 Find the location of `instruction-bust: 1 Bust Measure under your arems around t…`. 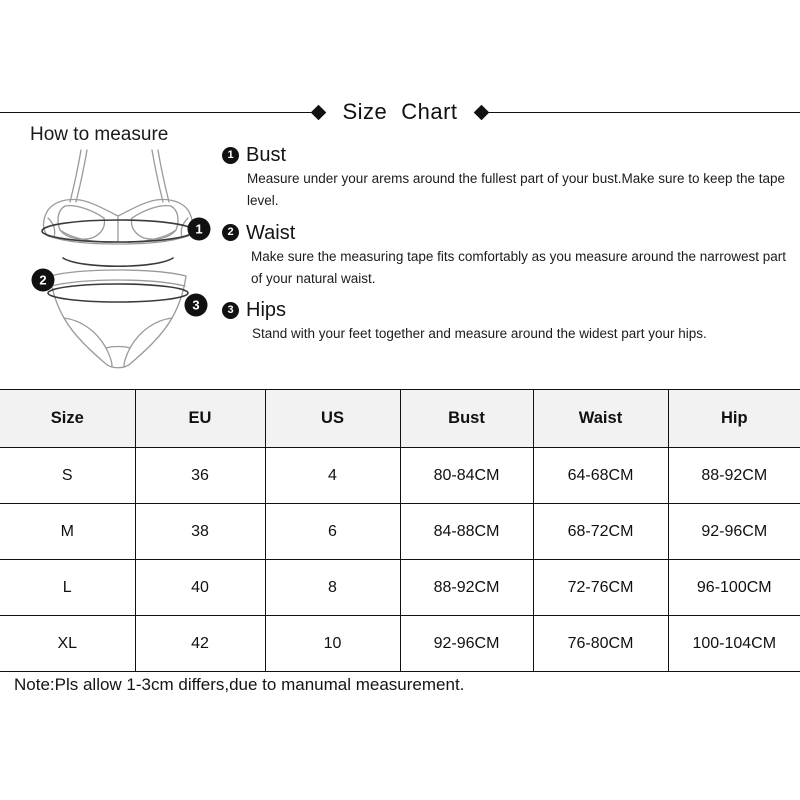

instruction-bust: 1 Bust Measure under your arems around t… is located at coordinates (507, 178).